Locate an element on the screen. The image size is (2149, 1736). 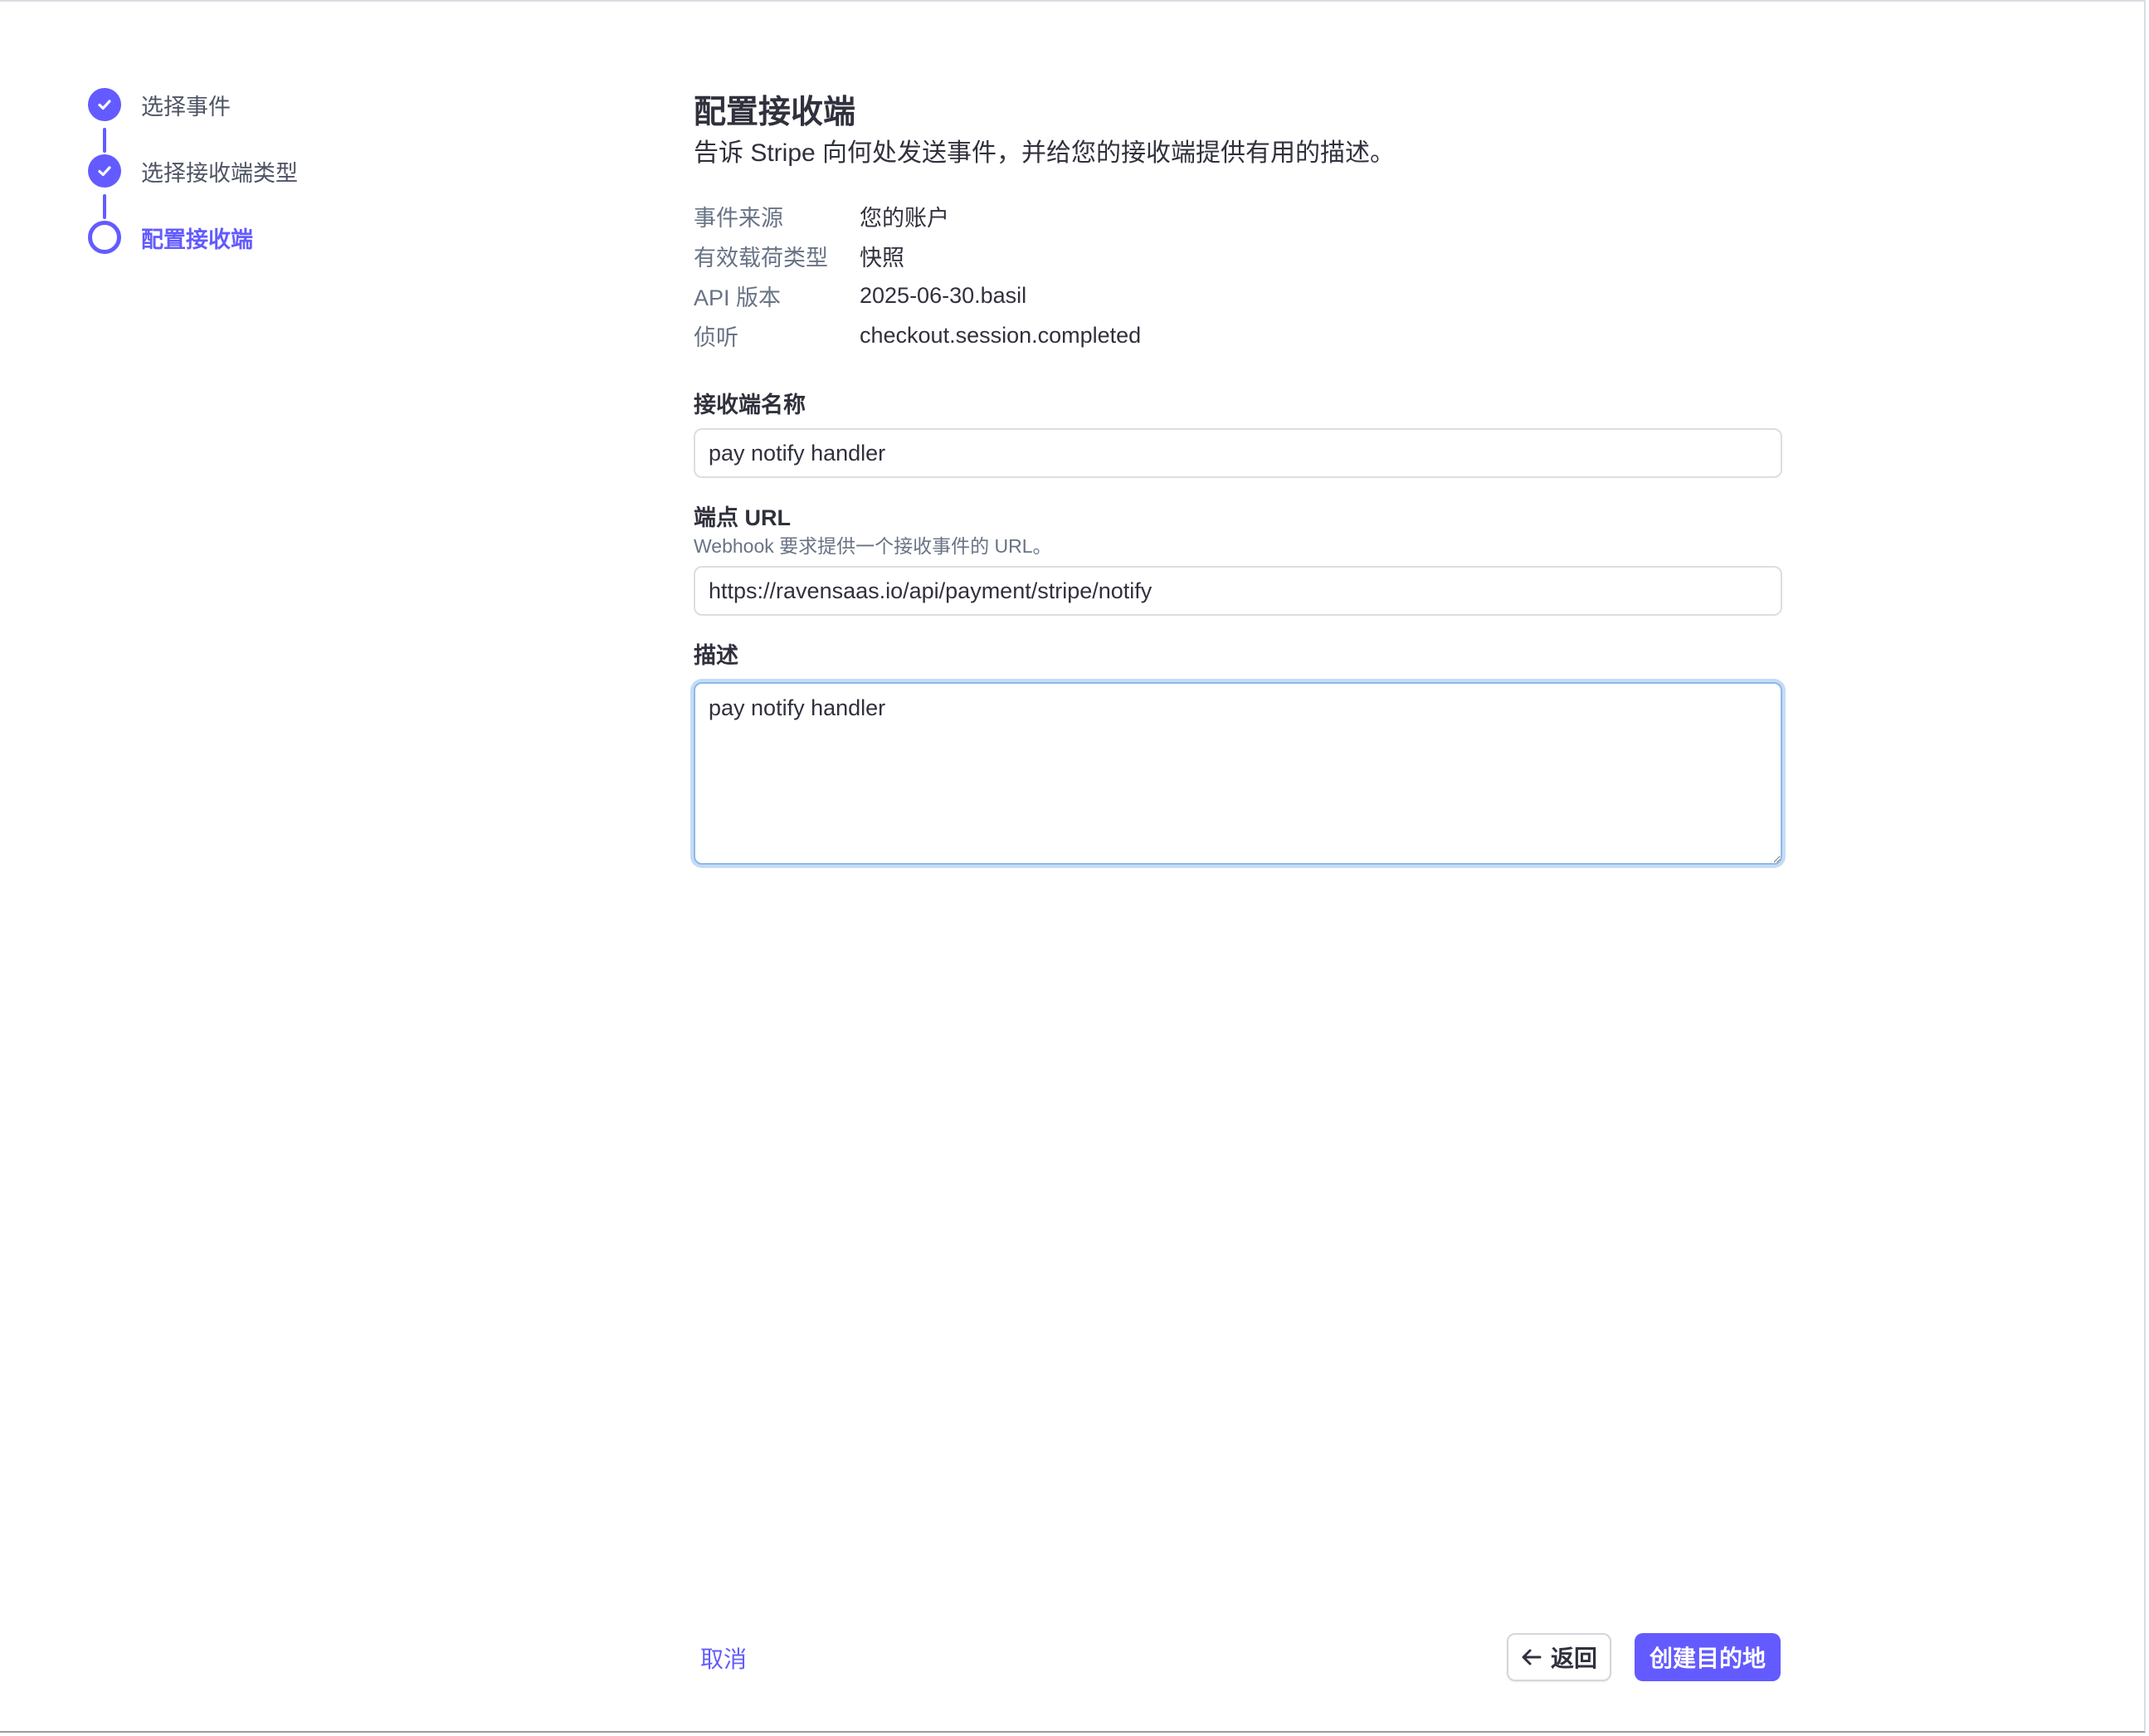
url-field-group: 端点 URL Webhook 要求提供一个接收事件的 URL。 is located at coordinates (1238, 559).